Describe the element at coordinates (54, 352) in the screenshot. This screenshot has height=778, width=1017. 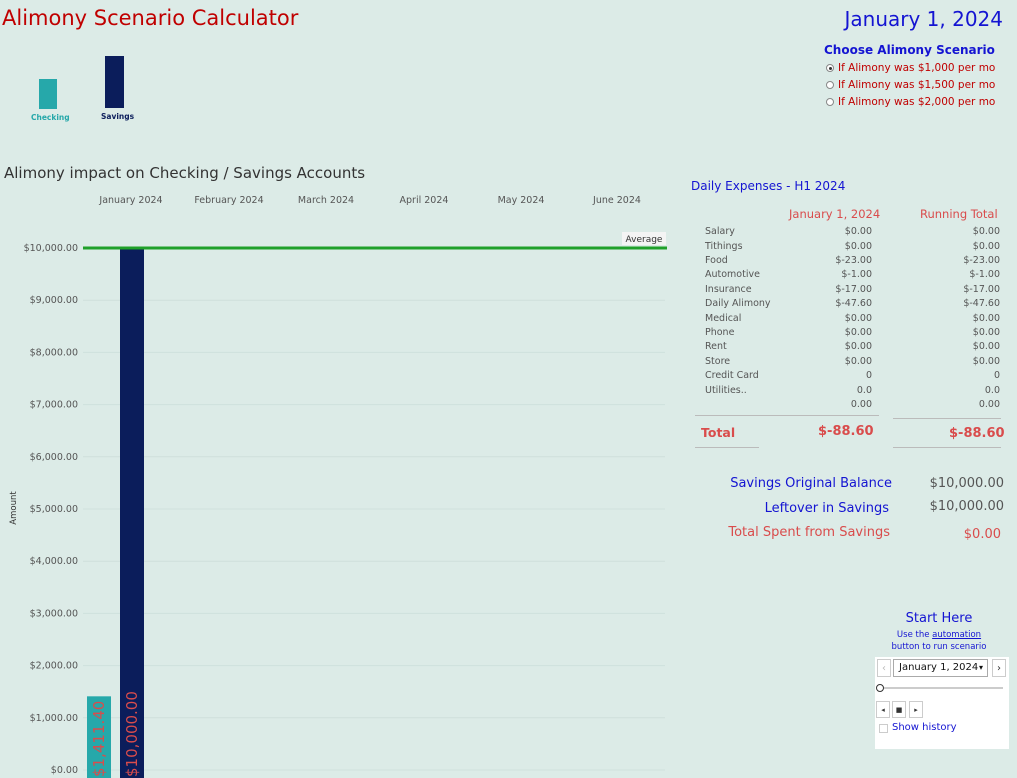
I see `y-tick-label: $8,000.00` at that location.